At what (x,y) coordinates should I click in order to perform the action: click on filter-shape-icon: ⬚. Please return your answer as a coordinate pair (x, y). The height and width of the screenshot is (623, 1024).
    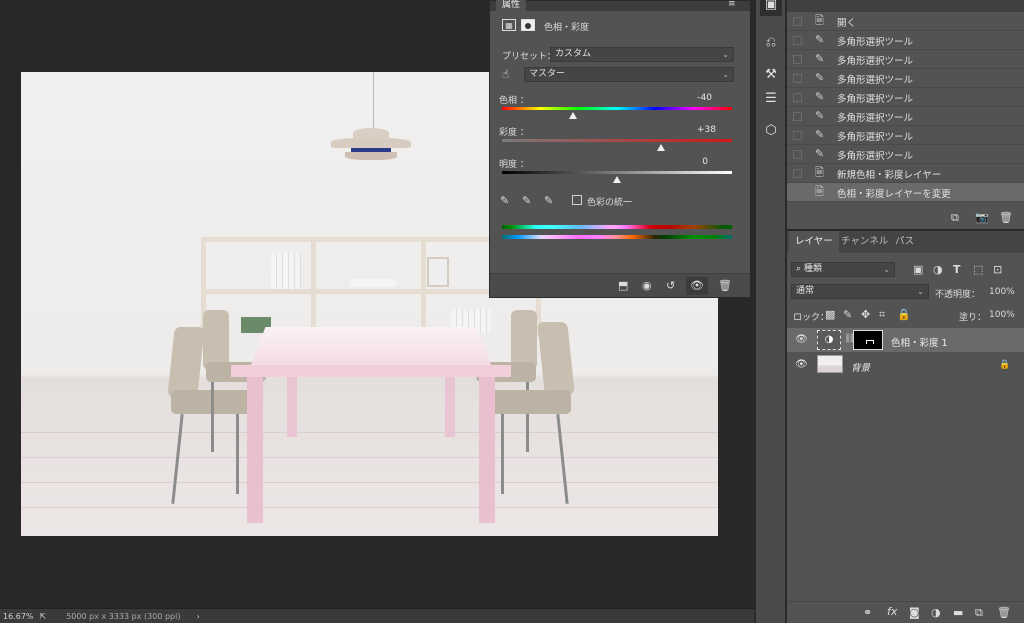
    Looking at the image, I should click on (978, 270).